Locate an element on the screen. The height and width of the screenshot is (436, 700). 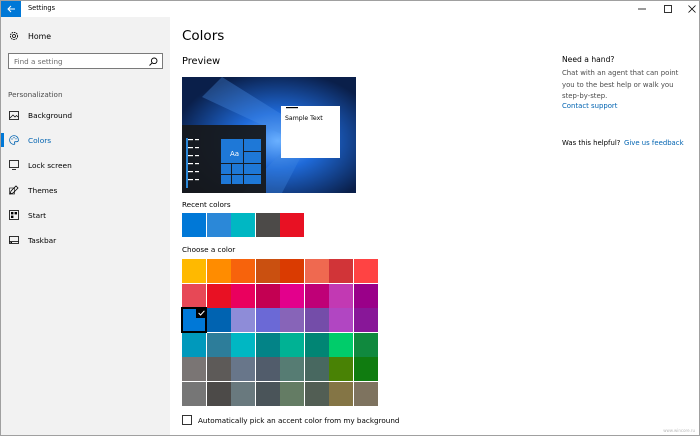
contact-support-link: Contact support is located at coordinates (589, 106).